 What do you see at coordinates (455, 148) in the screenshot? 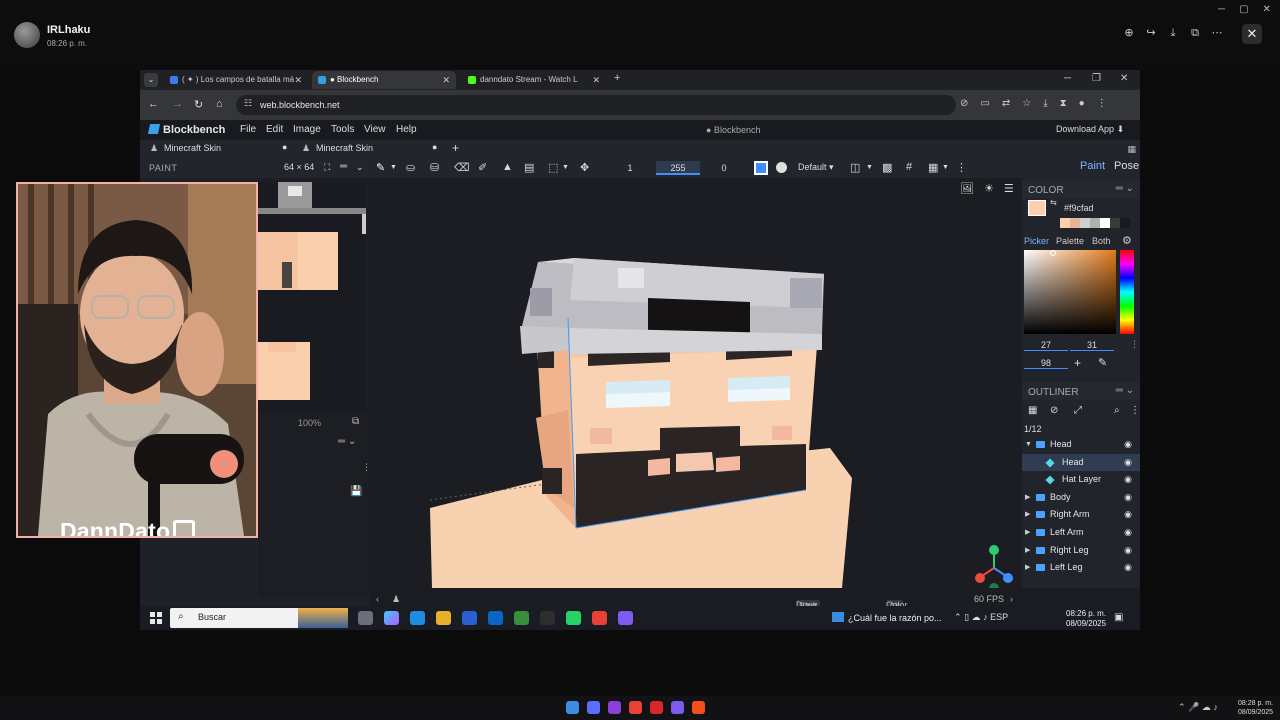
I see `new-project-button: +` at bounding box center [455, 148].